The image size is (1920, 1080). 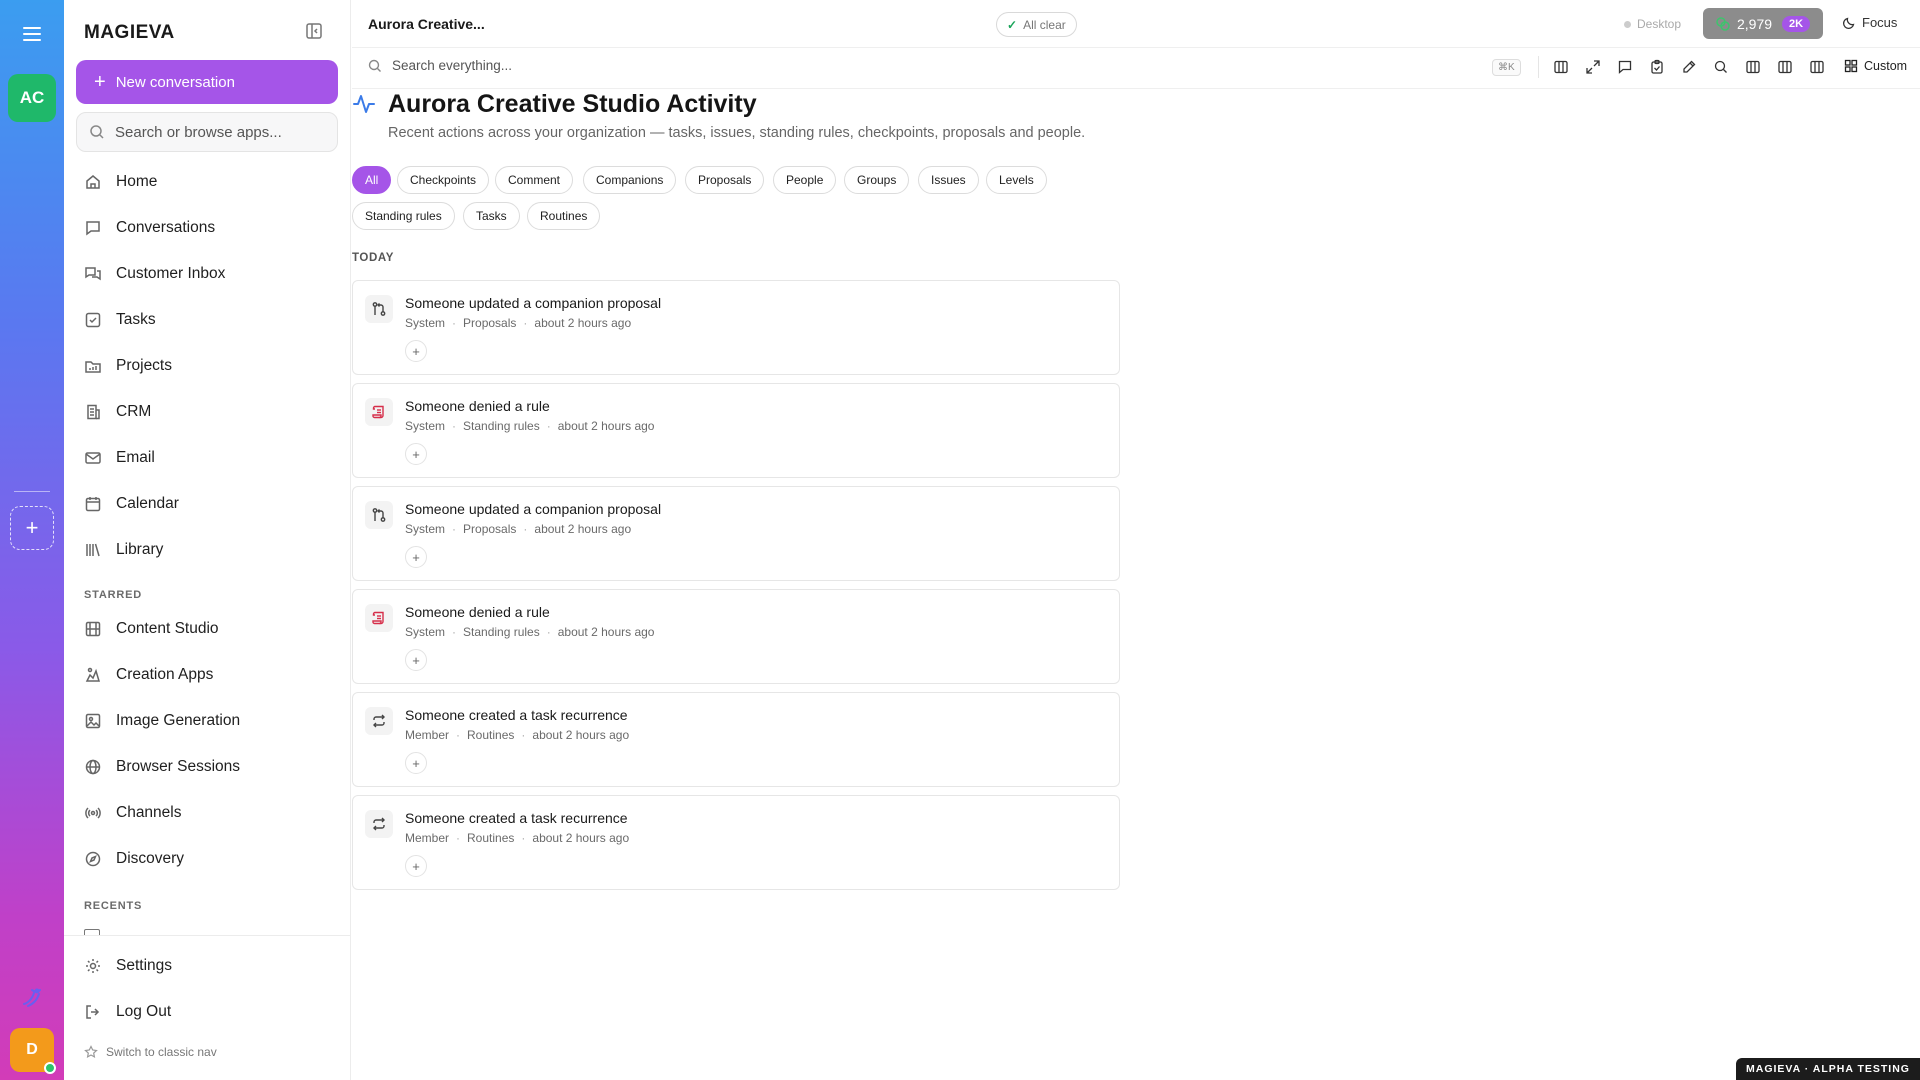 What do you see at coordinates (32, 528) in the screenshot?
I see `add-workspace-button: +` at bounding box center [32, 528].